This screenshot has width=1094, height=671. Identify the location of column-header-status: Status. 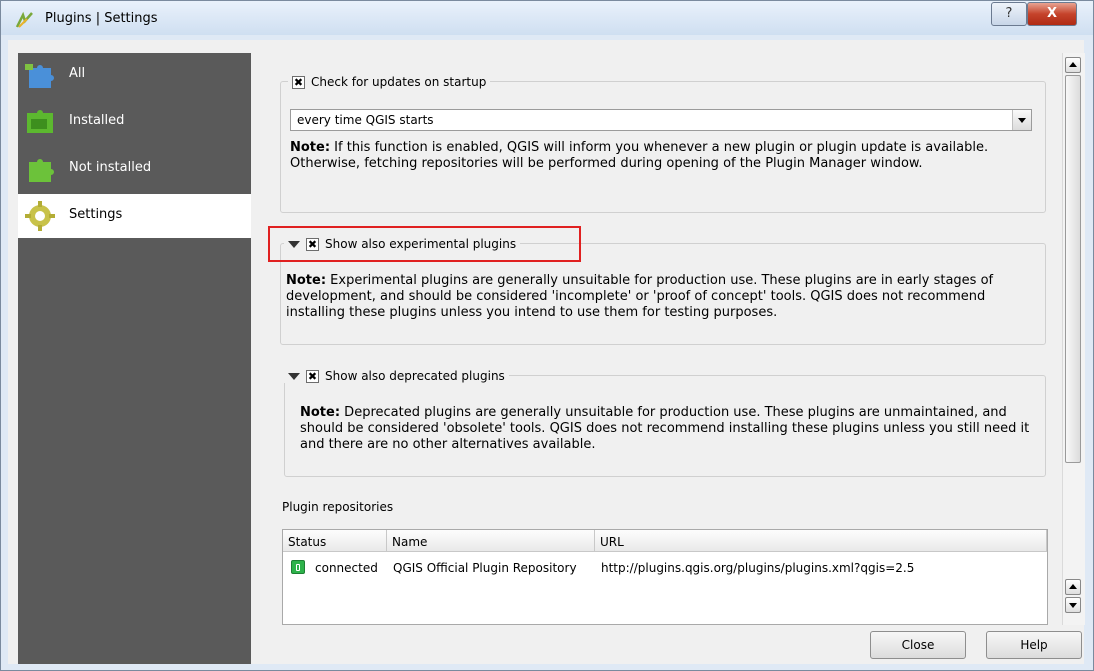
(335, 541).